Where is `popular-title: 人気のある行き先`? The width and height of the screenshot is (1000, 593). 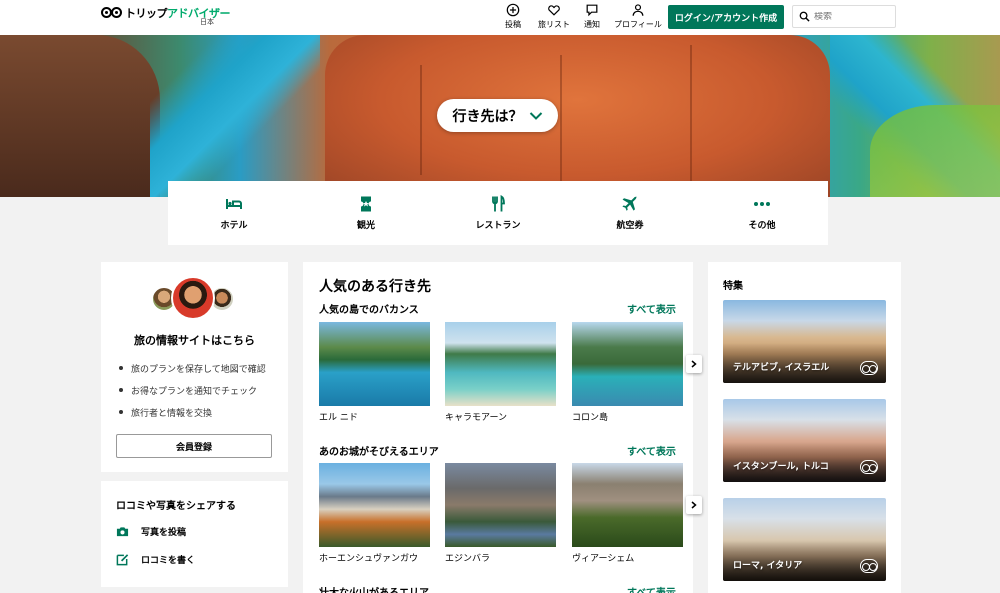
popular-title: 人気のある行き先 is located at coordinates (375, 287).